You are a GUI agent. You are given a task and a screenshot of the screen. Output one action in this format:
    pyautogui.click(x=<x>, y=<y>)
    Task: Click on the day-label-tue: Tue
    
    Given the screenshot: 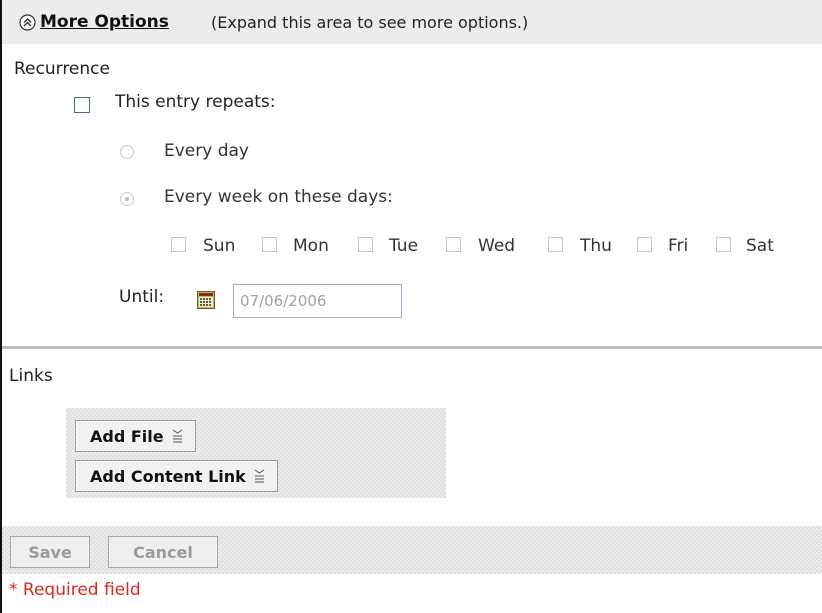 What is the action you would take?
    pyautogui.click(x=404, y=246)
    